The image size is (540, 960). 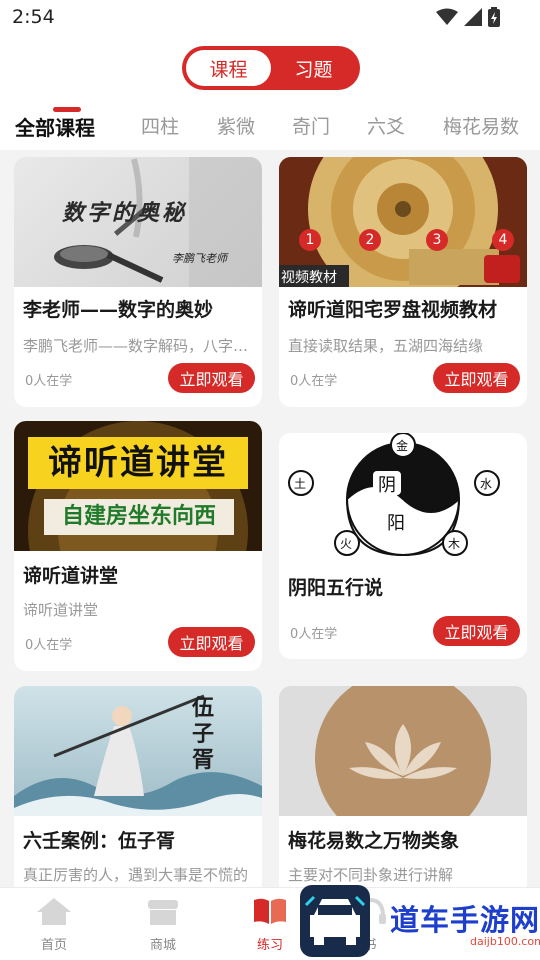 What do you see at coordinates (454, 544) in the screenshot?
I see `element-wood: 木` at bounding box center [454, 544].